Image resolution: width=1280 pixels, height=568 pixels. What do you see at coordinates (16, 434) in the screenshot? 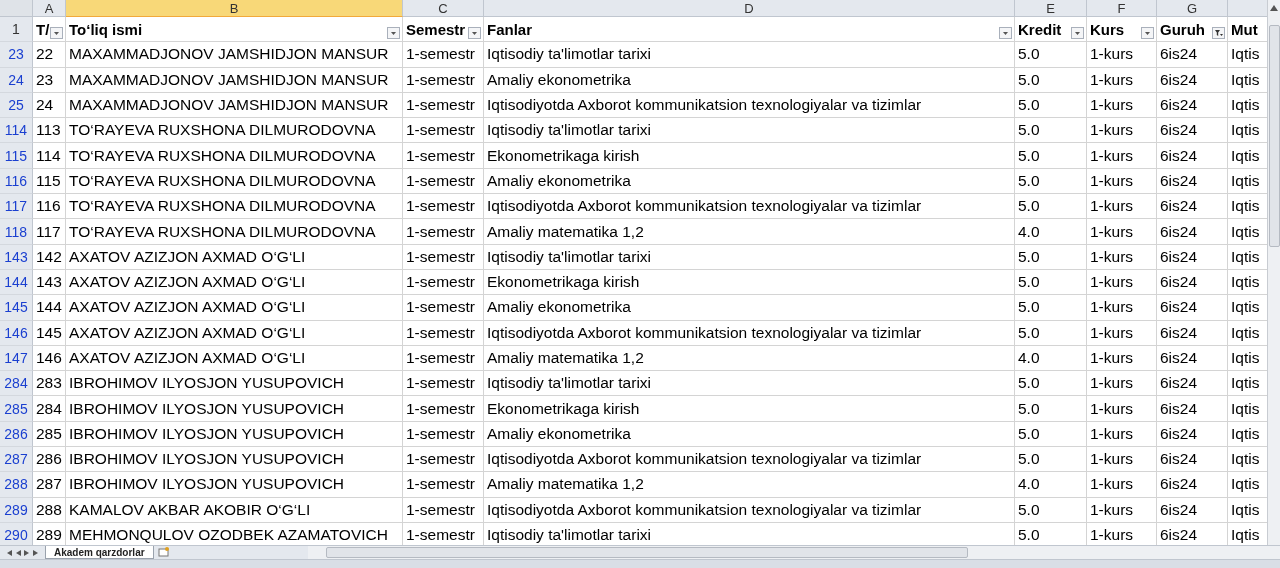
I see `row-number: 286` at bounding box center [16, 434].